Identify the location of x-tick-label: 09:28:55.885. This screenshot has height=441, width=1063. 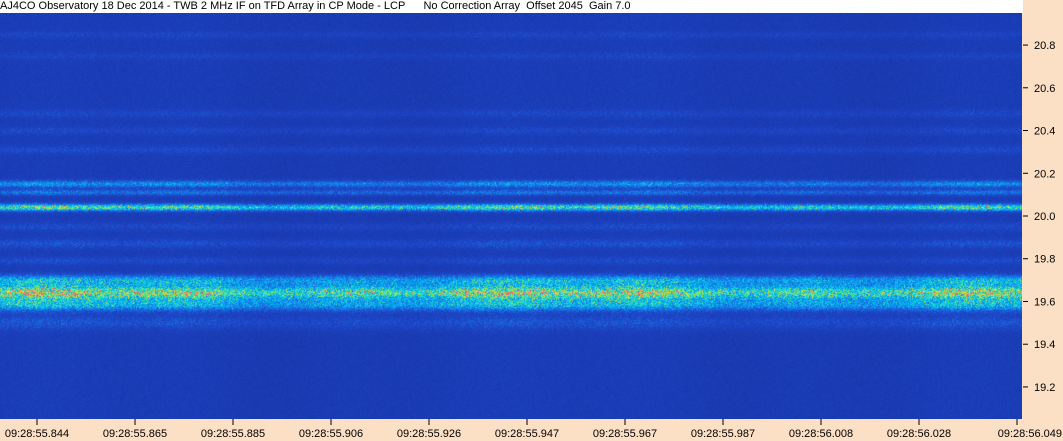
(233, 434).